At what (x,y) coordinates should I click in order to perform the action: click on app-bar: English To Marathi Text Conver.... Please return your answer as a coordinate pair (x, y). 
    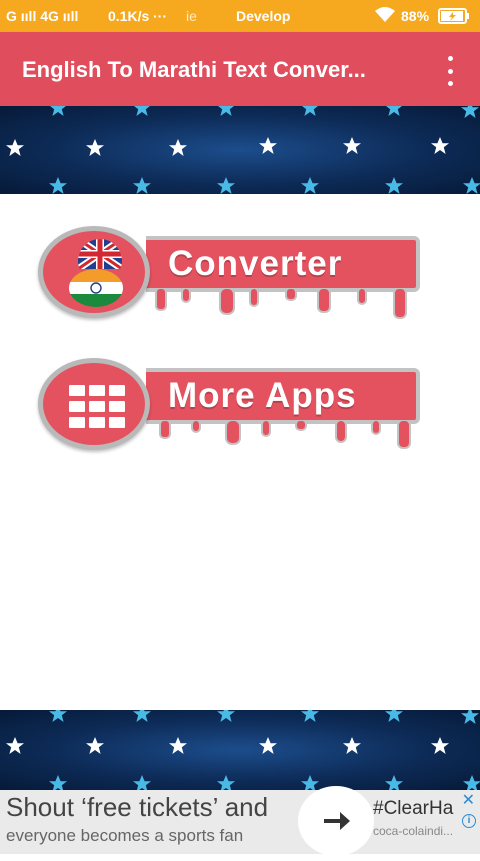
    Looking at the image, I should click on (240, 69).